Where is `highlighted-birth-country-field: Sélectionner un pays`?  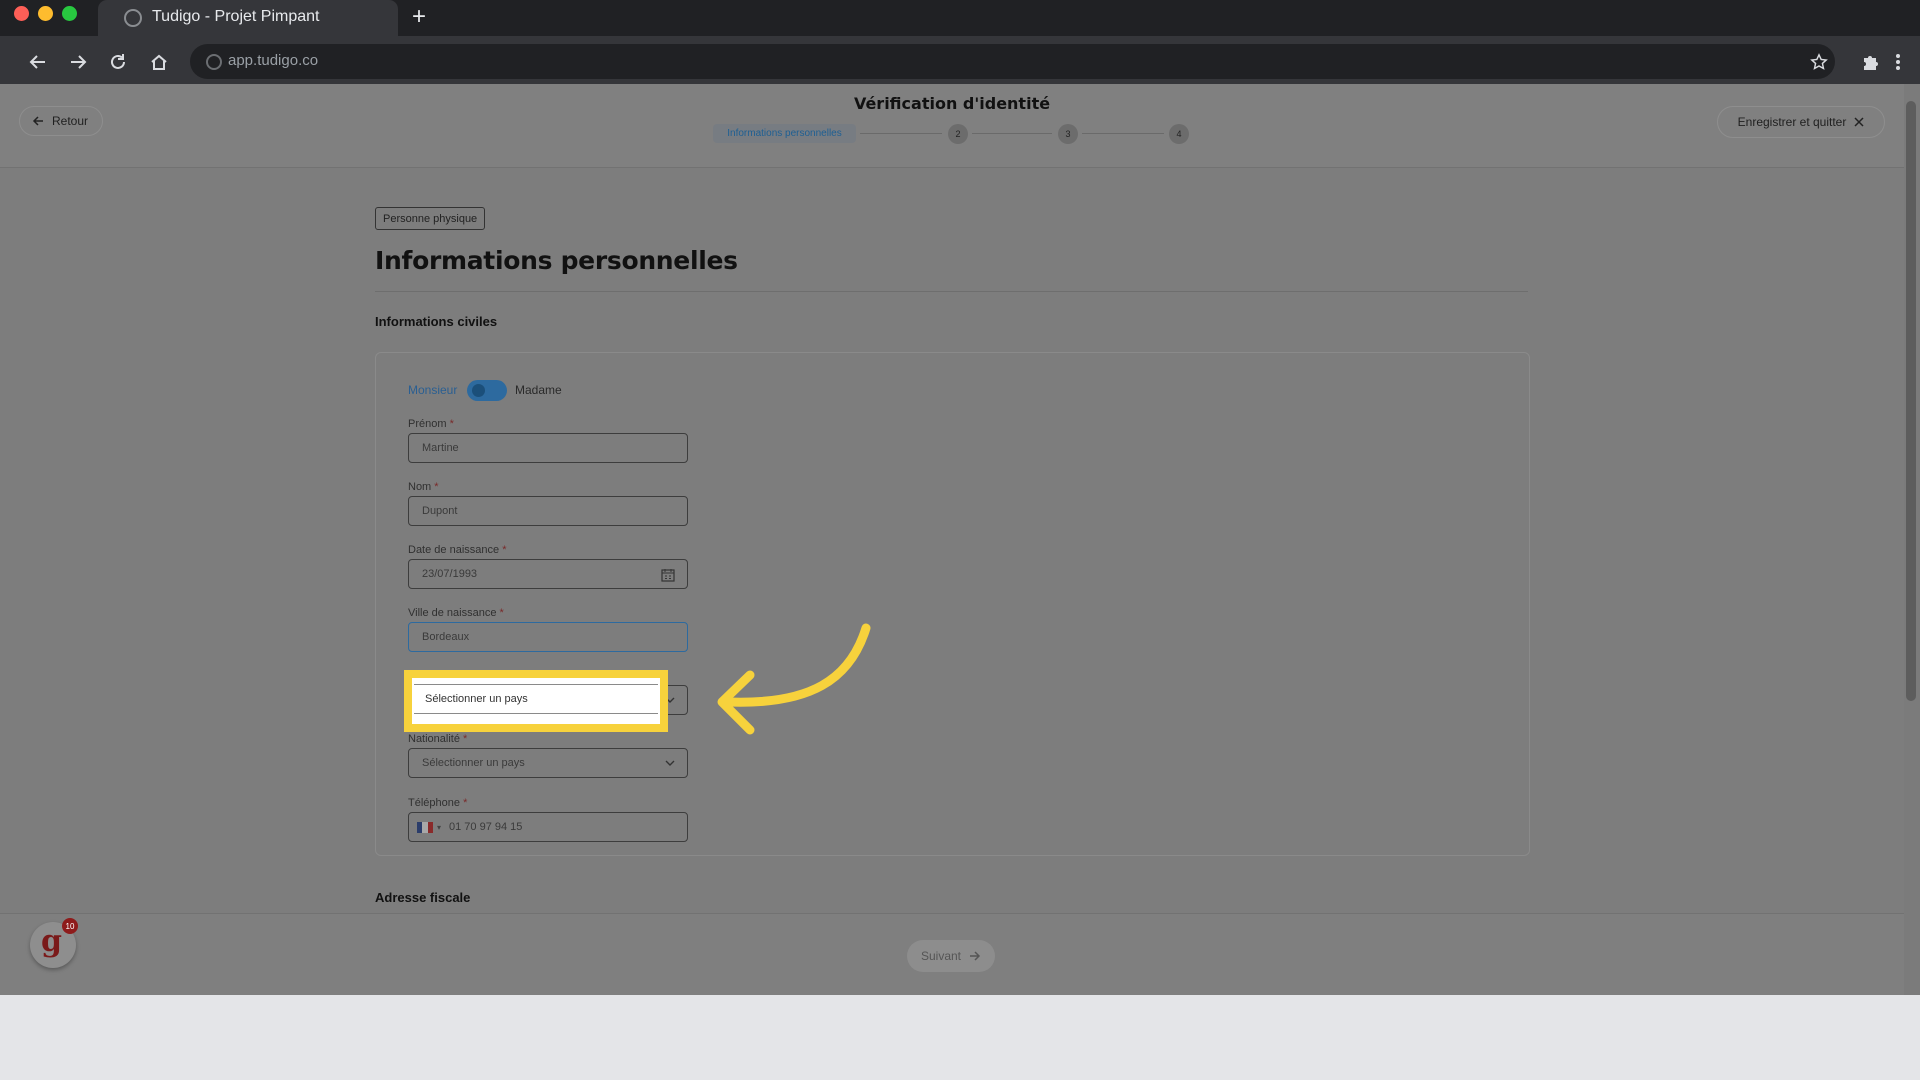 highlighted-birth-country-field: Sélectionner un pays is located at coordinates (536, 701).